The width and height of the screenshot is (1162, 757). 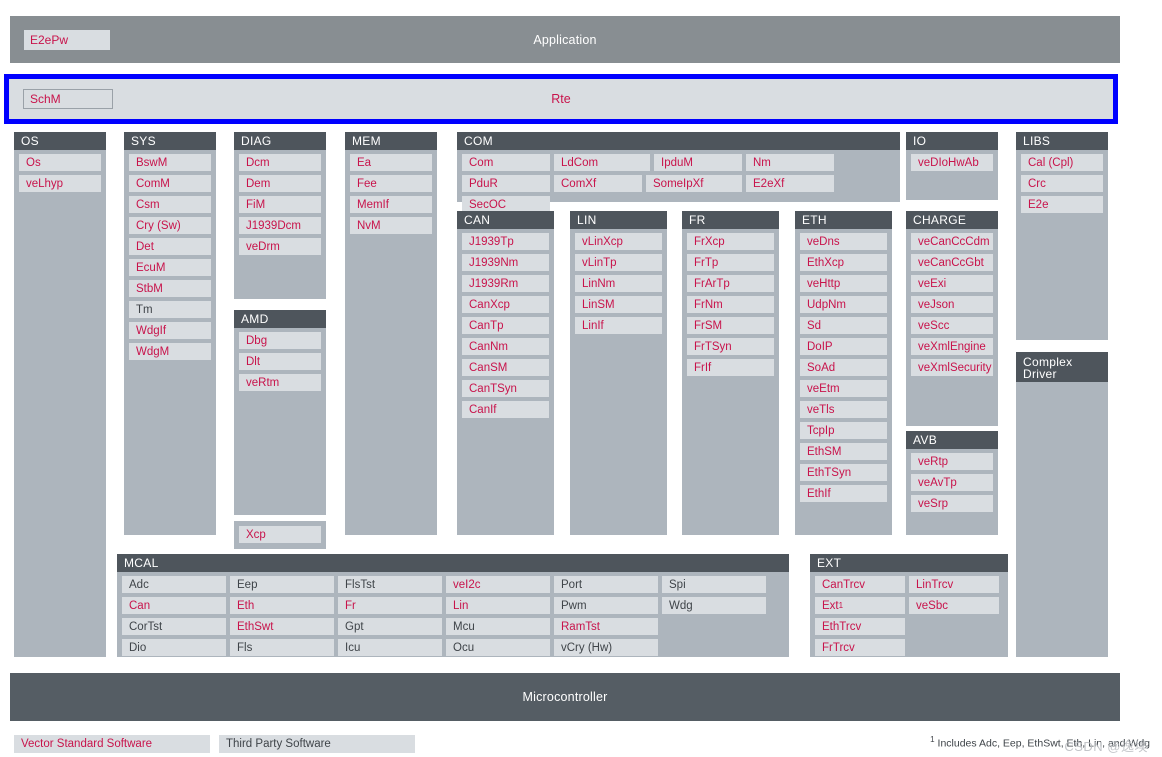 What do you see at coordinates (498, 626) in the screenshot?
I see `module-mcu: Mcu` at bounding box center [498, 626].